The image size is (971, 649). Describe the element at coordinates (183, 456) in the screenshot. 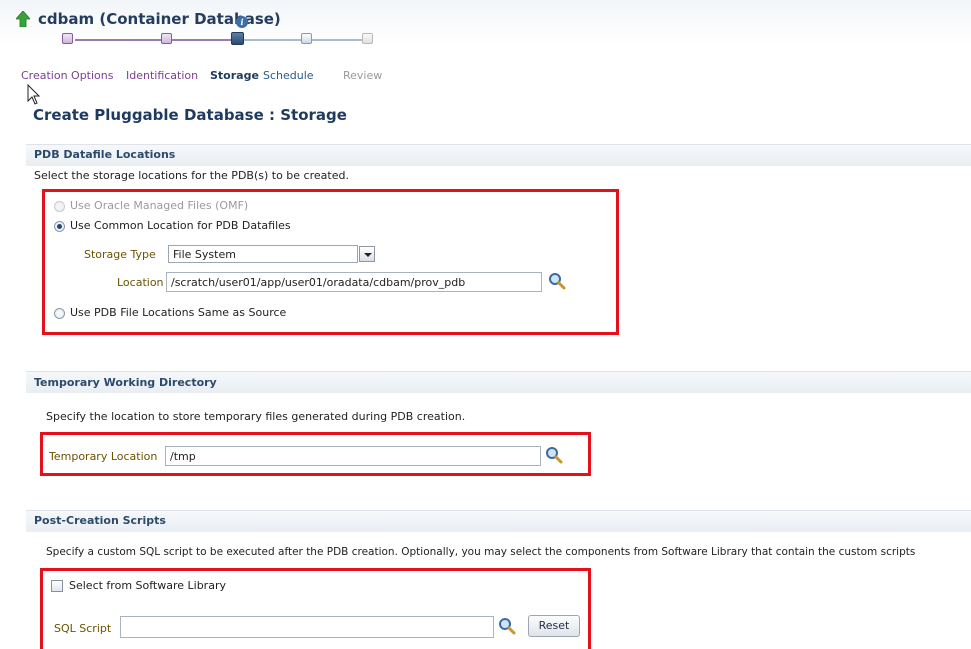

I see `temp-location-value: /tmp` at that location.